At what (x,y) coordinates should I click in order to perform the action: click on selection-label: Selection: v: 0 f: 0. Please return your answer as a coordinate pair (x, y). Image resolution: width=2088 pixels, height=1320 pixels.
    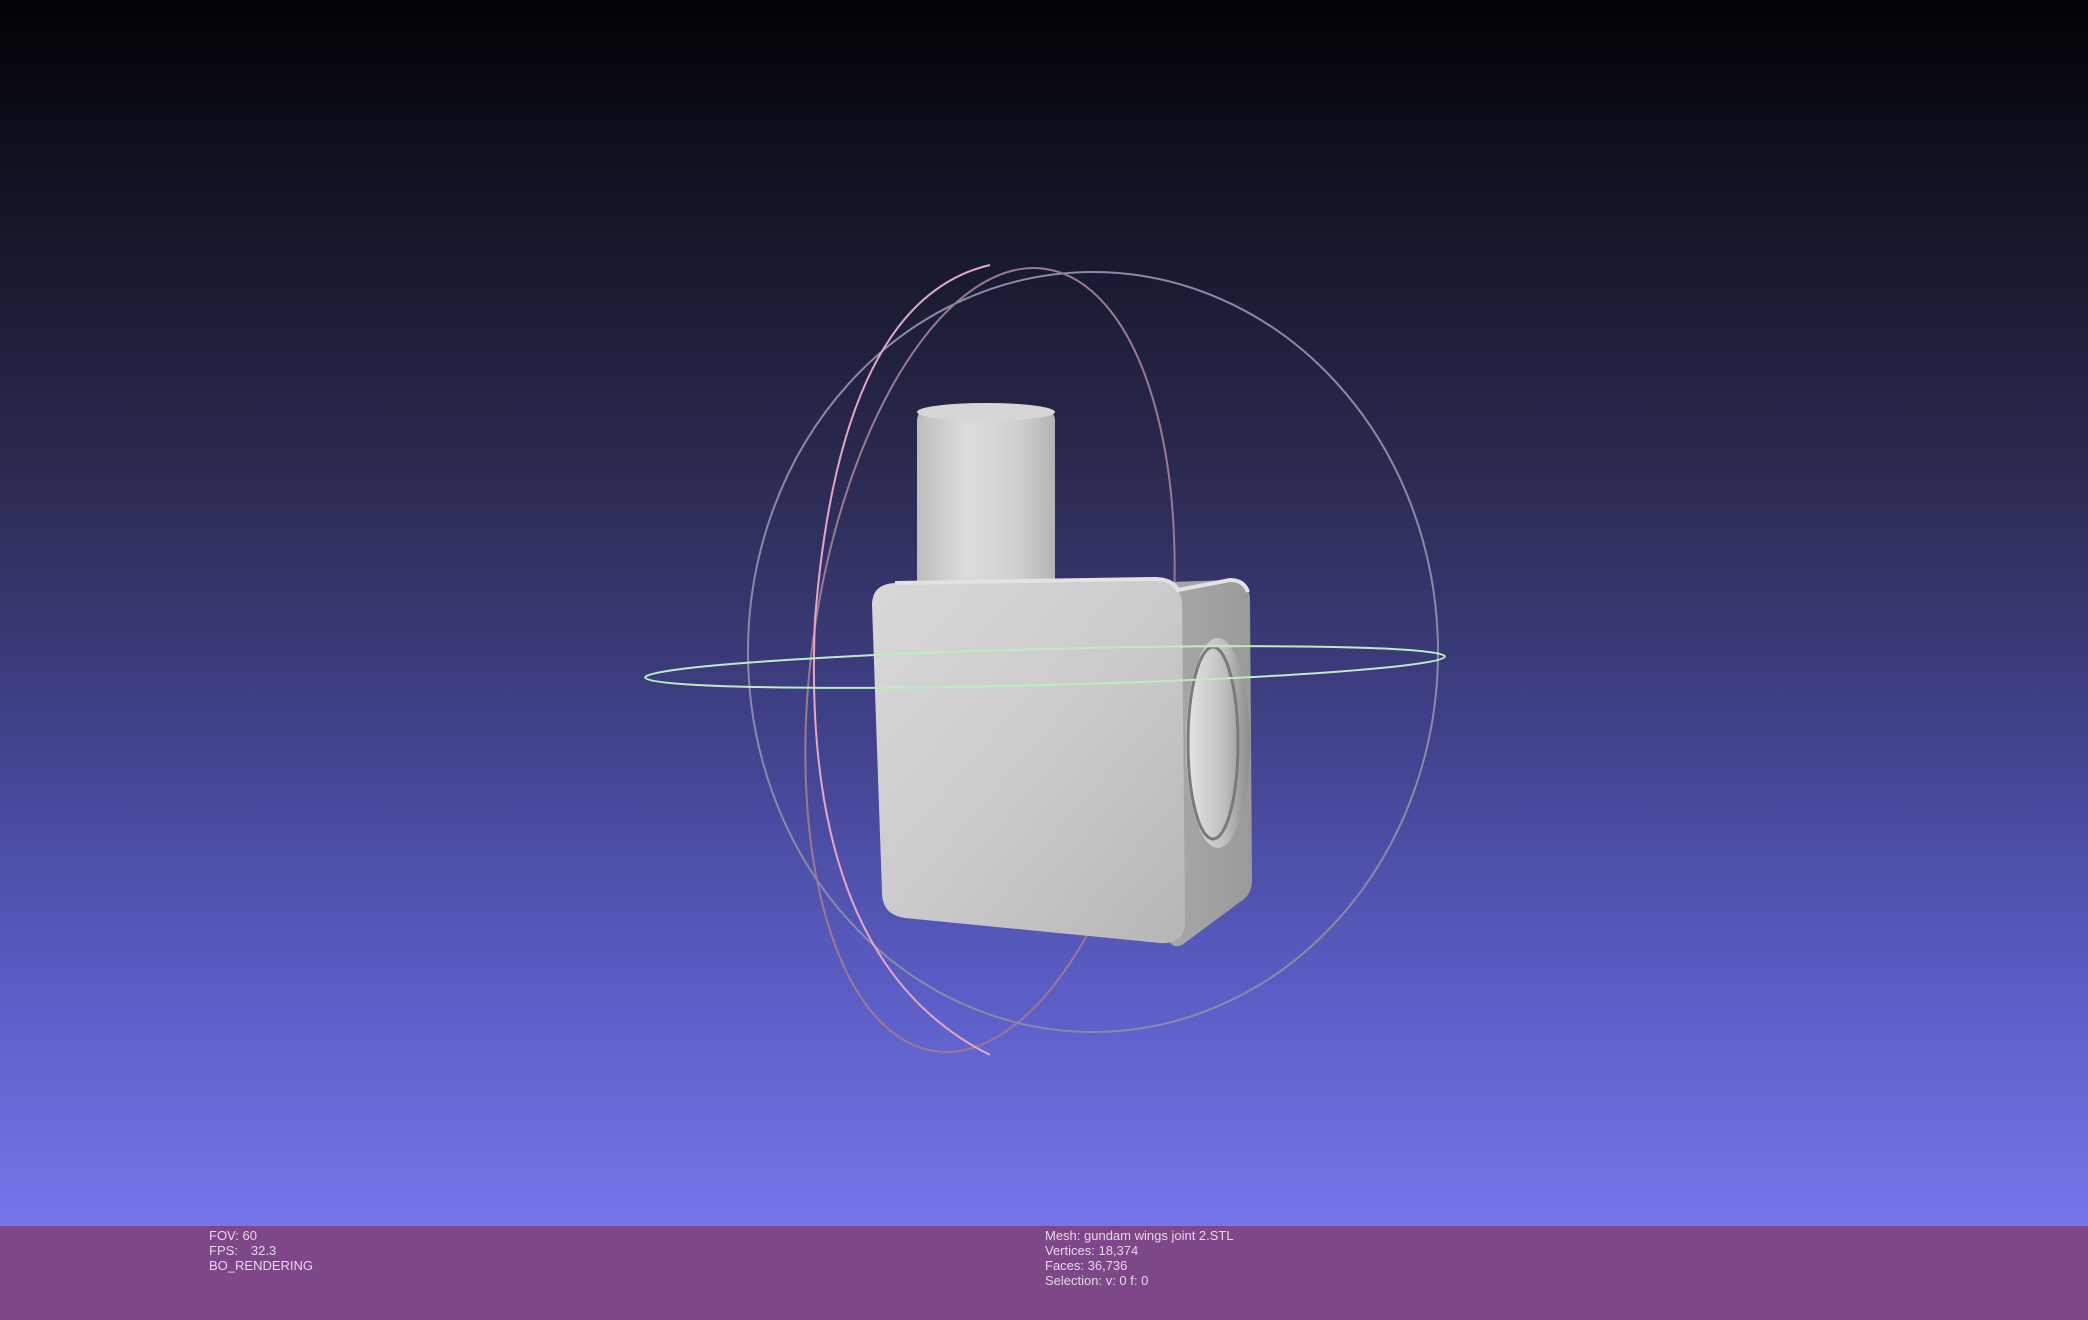
    Looking at the image, I should click on (1097, 1280).